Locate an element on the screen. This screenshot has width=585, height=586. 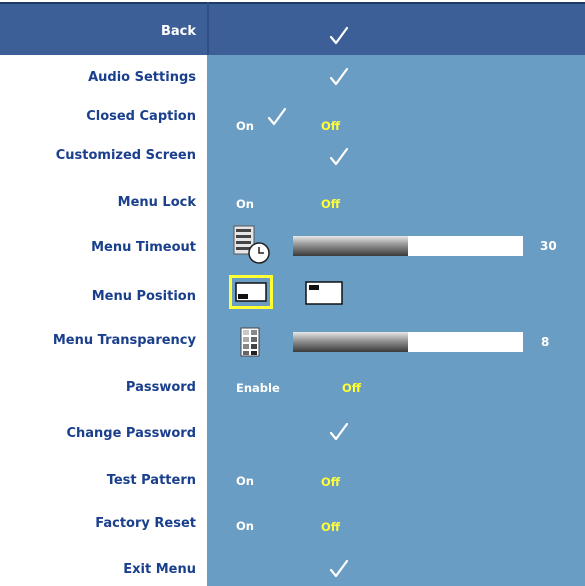
factory-reset-on-option: On is located at coordinates (245, 526).